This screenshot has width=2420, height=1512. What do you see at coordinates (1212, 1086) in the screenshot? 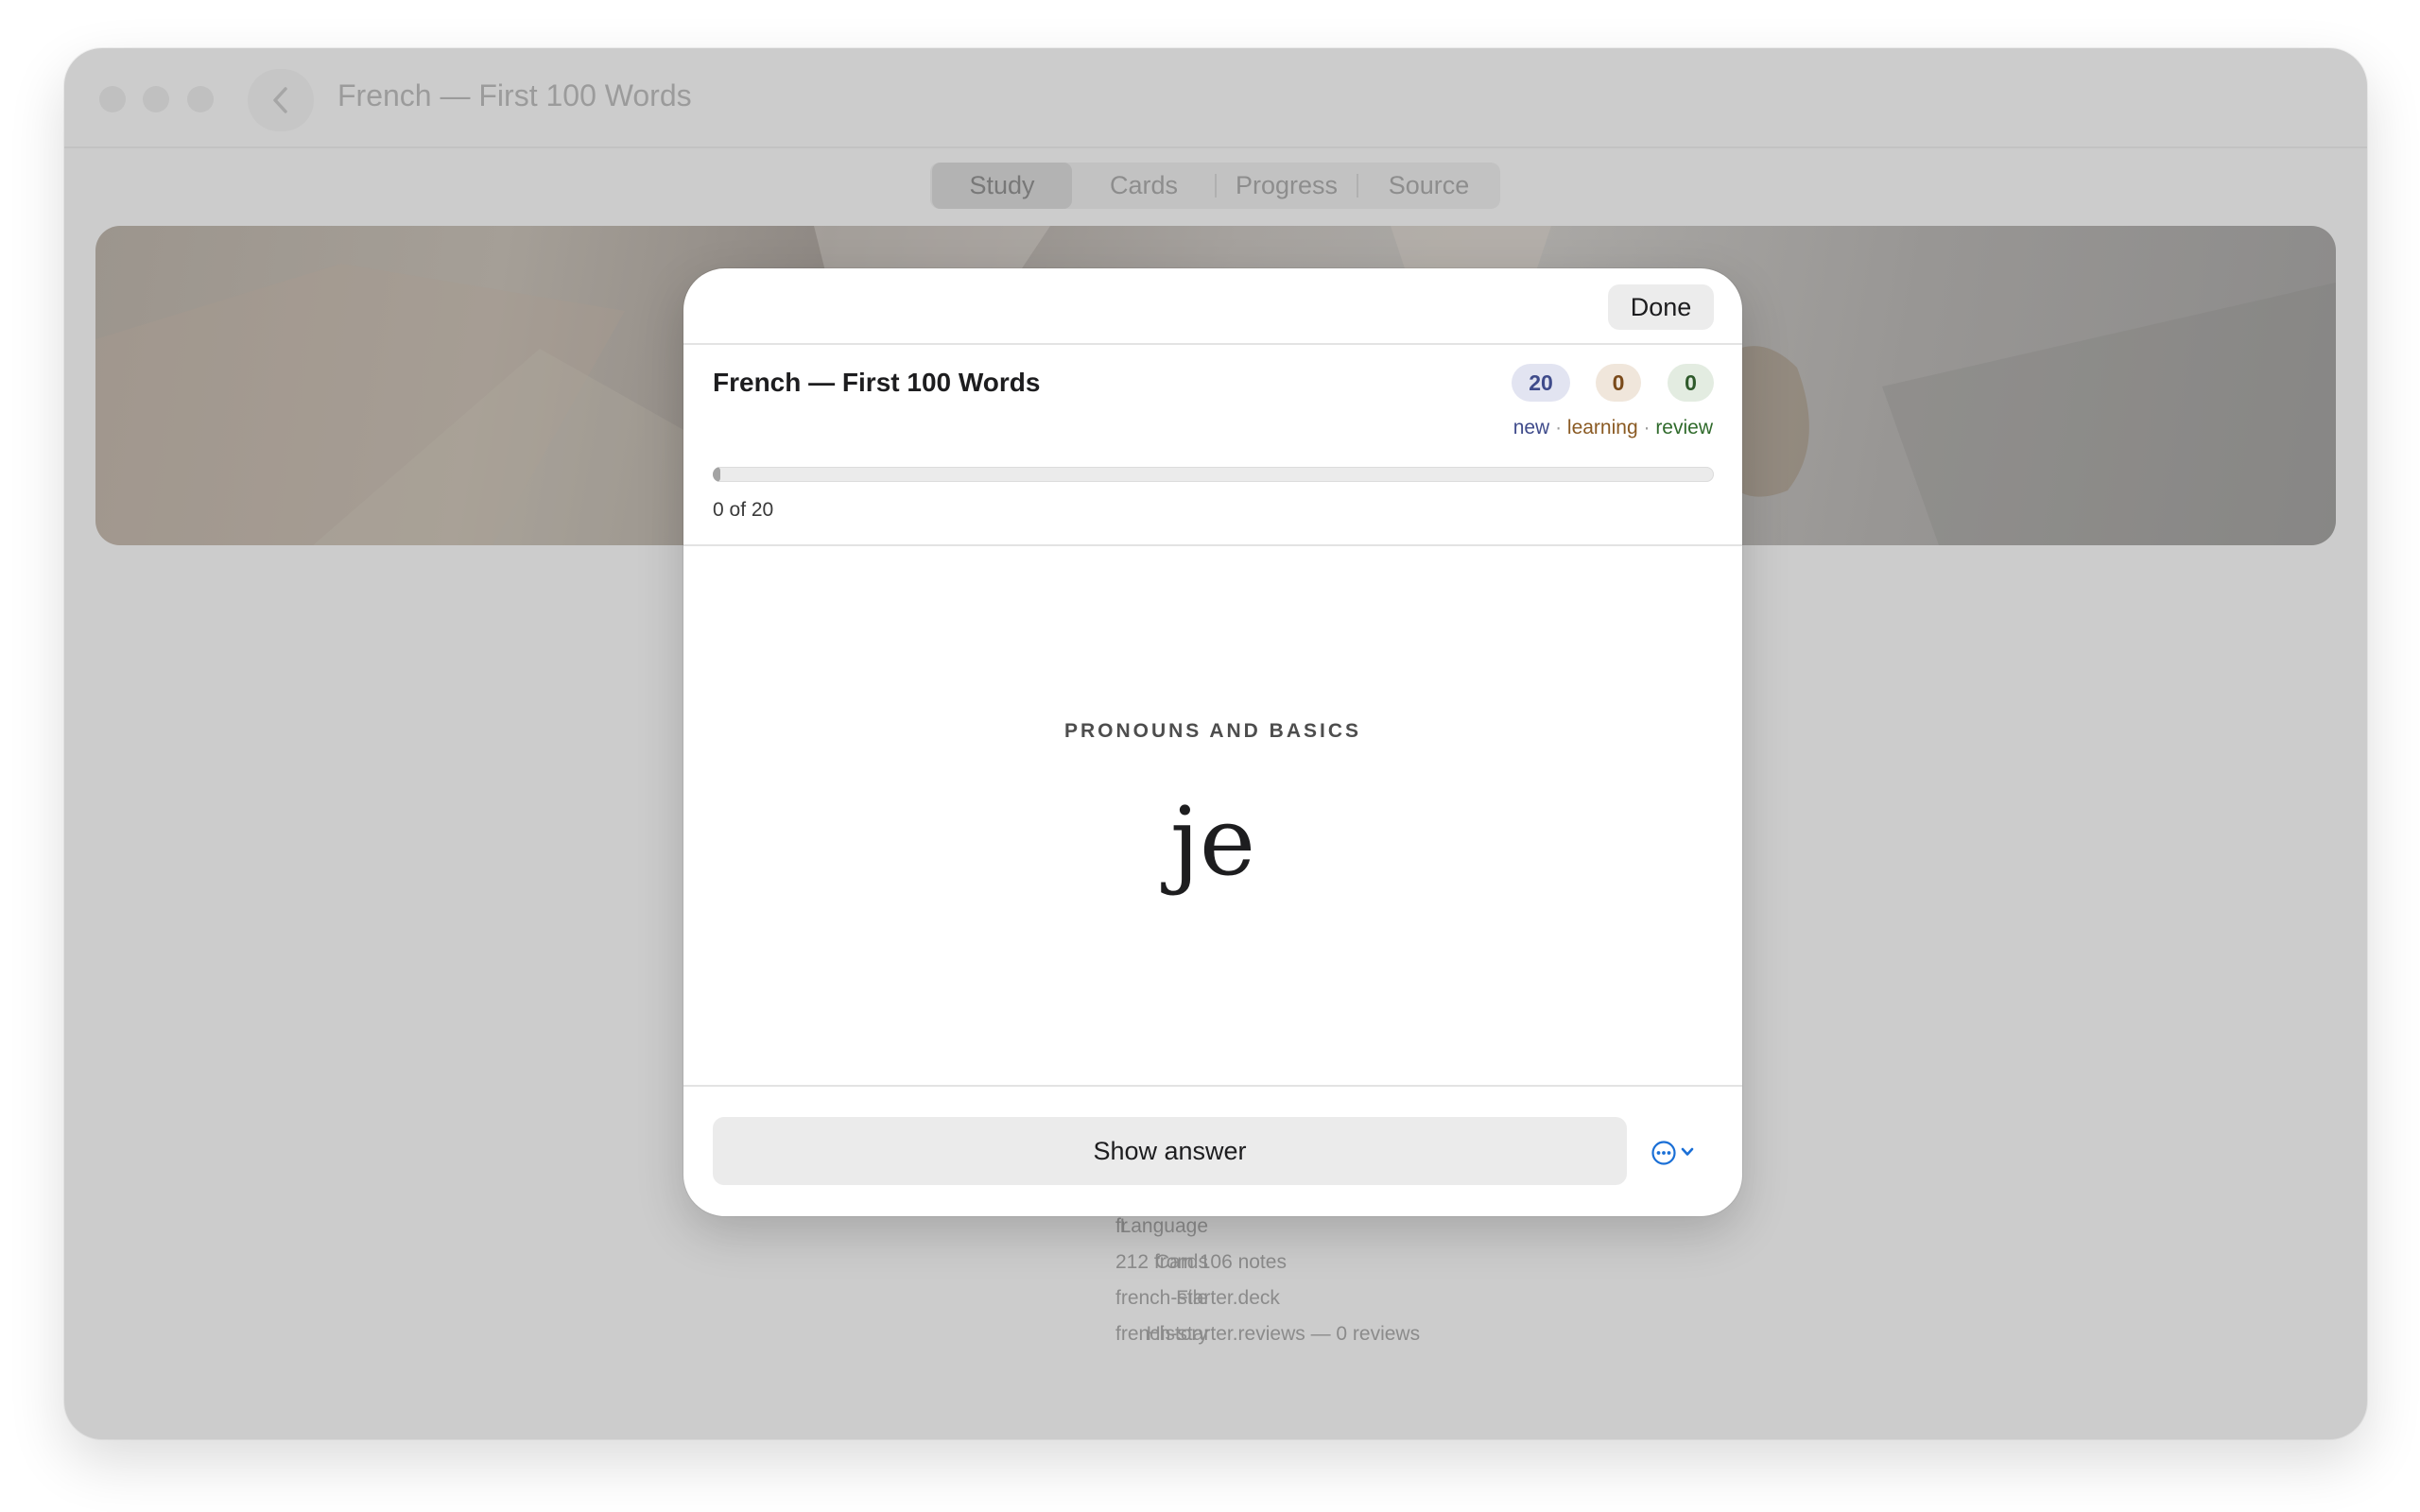
I see `footer-divider` at bounding box center [1212, 1086].